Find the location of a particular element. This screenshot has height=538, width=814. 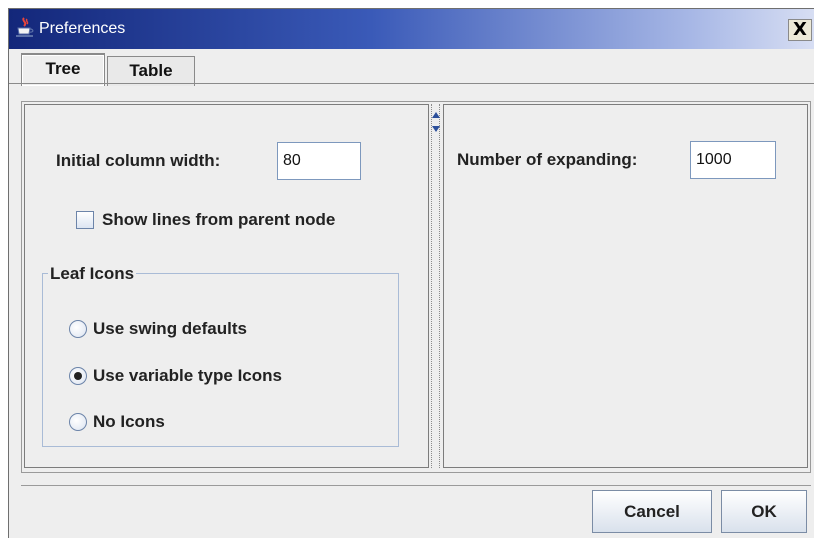

number-of-expanding-input: 1000 is located at coordinates (733, 160).